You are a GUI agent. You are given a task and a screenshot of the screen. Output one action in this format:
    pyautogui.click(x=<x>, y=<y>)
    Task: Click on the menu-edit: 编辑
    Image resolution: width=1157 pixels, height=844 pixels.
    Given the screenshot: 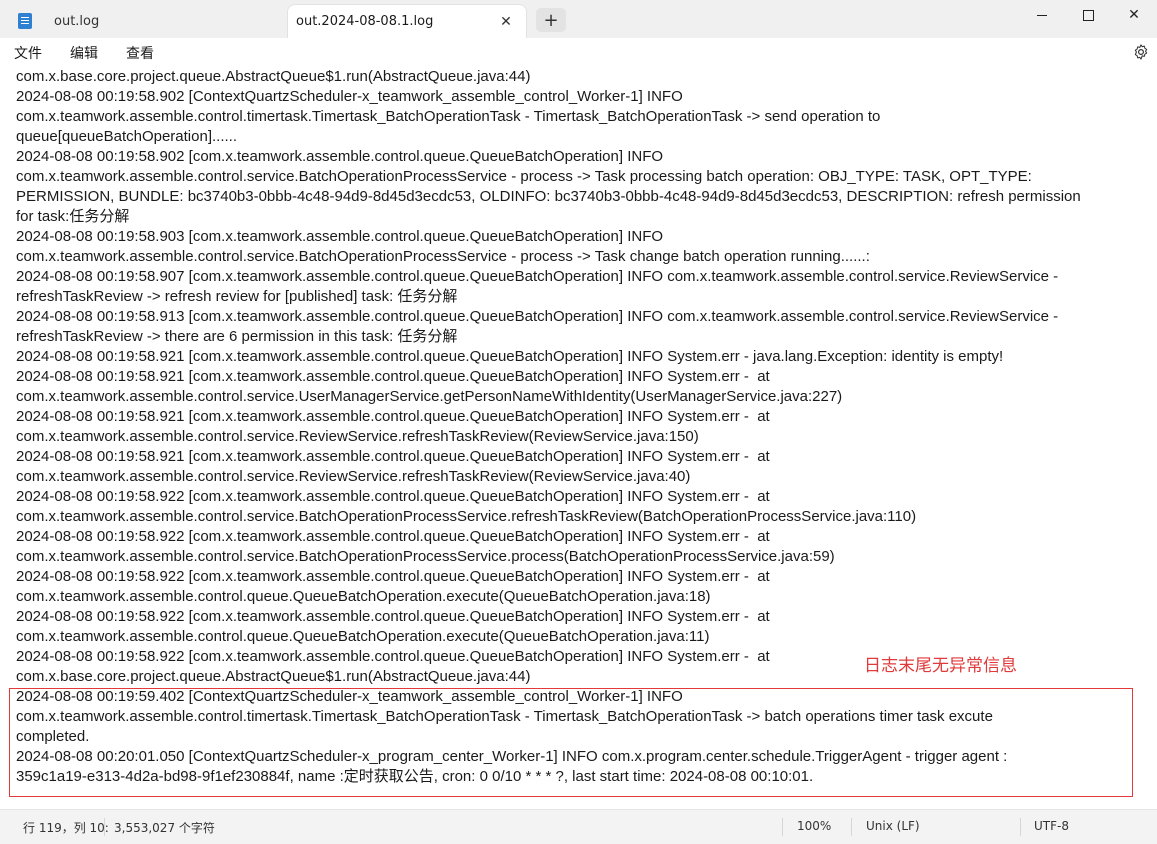 What is the action you would take?
    pyautogui.click(x=84, y=53)
    